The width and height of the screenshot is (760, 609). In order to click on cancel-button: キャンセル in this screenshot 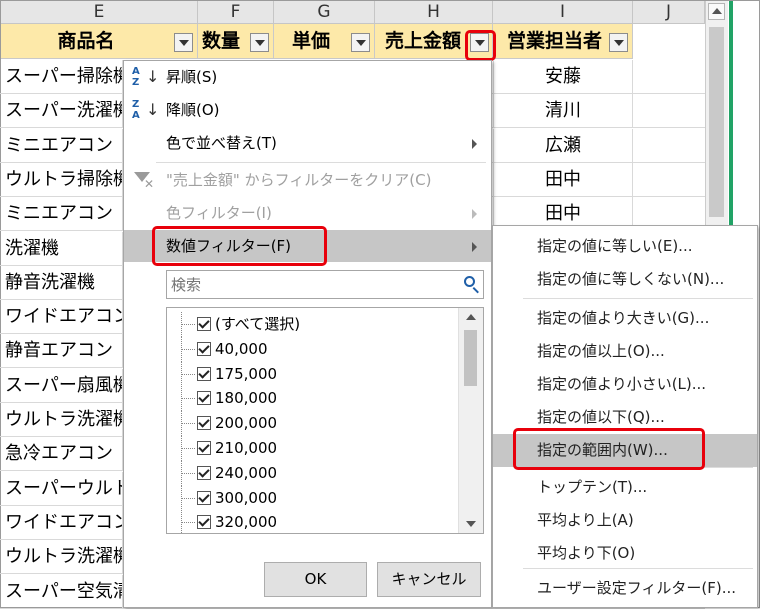, I will do `click(429, 579)`.